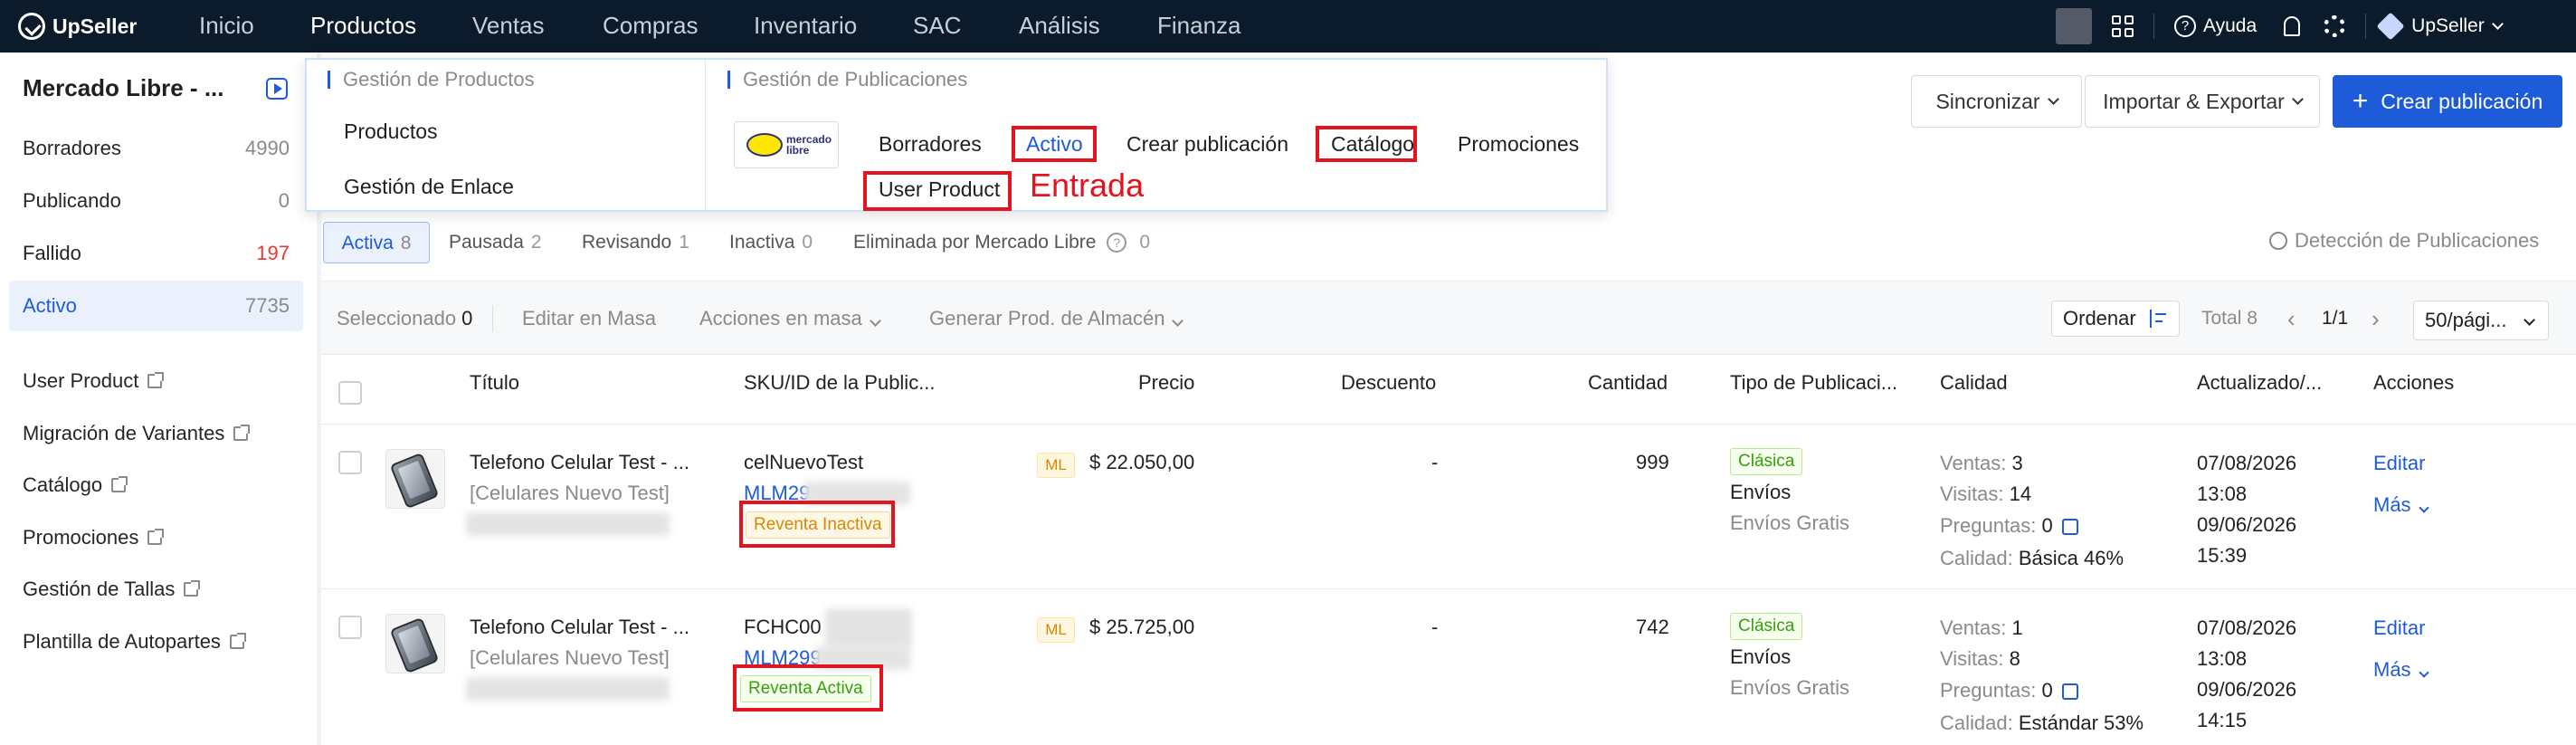 The height and width of the screenshot is (745, 2576). What do you see at coordinates (1059, 26) in the screenshot?
I see `nav-analisis: Análisis` at bounding box center [1059, 26].